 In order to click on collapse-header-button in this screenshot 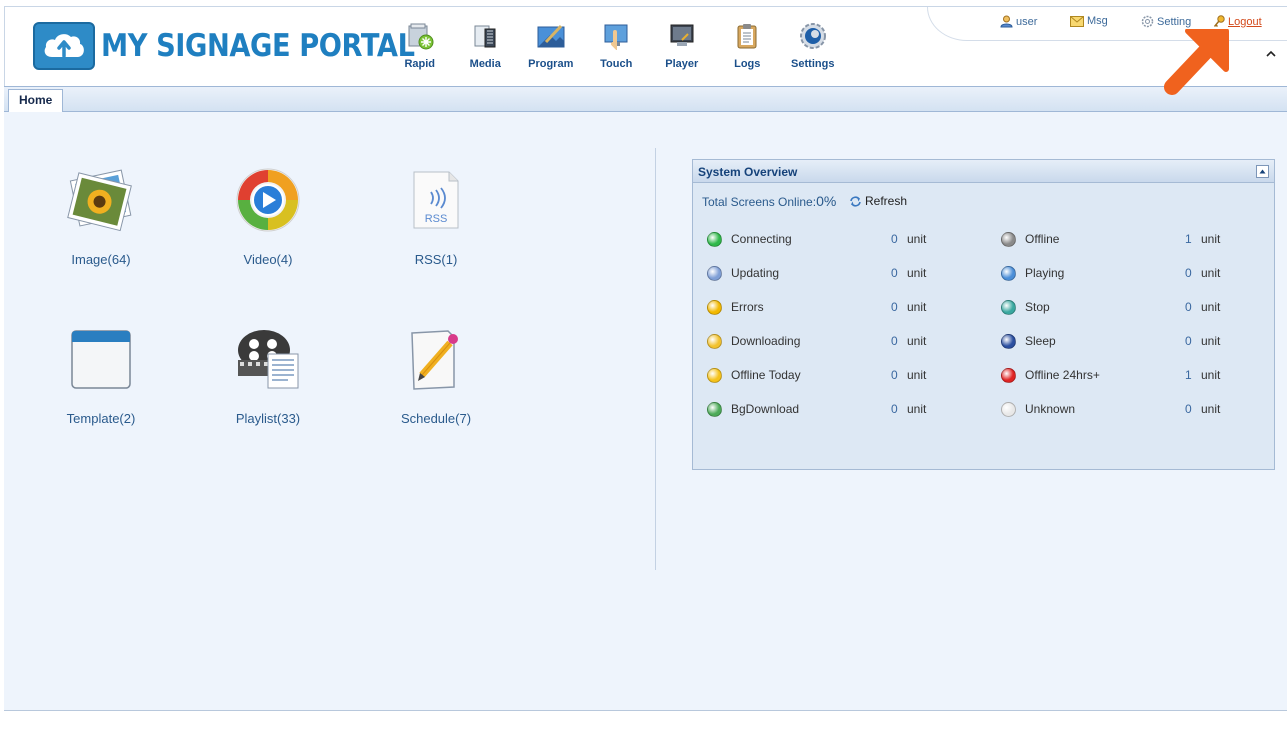, I will do `click(1271, 53)`.